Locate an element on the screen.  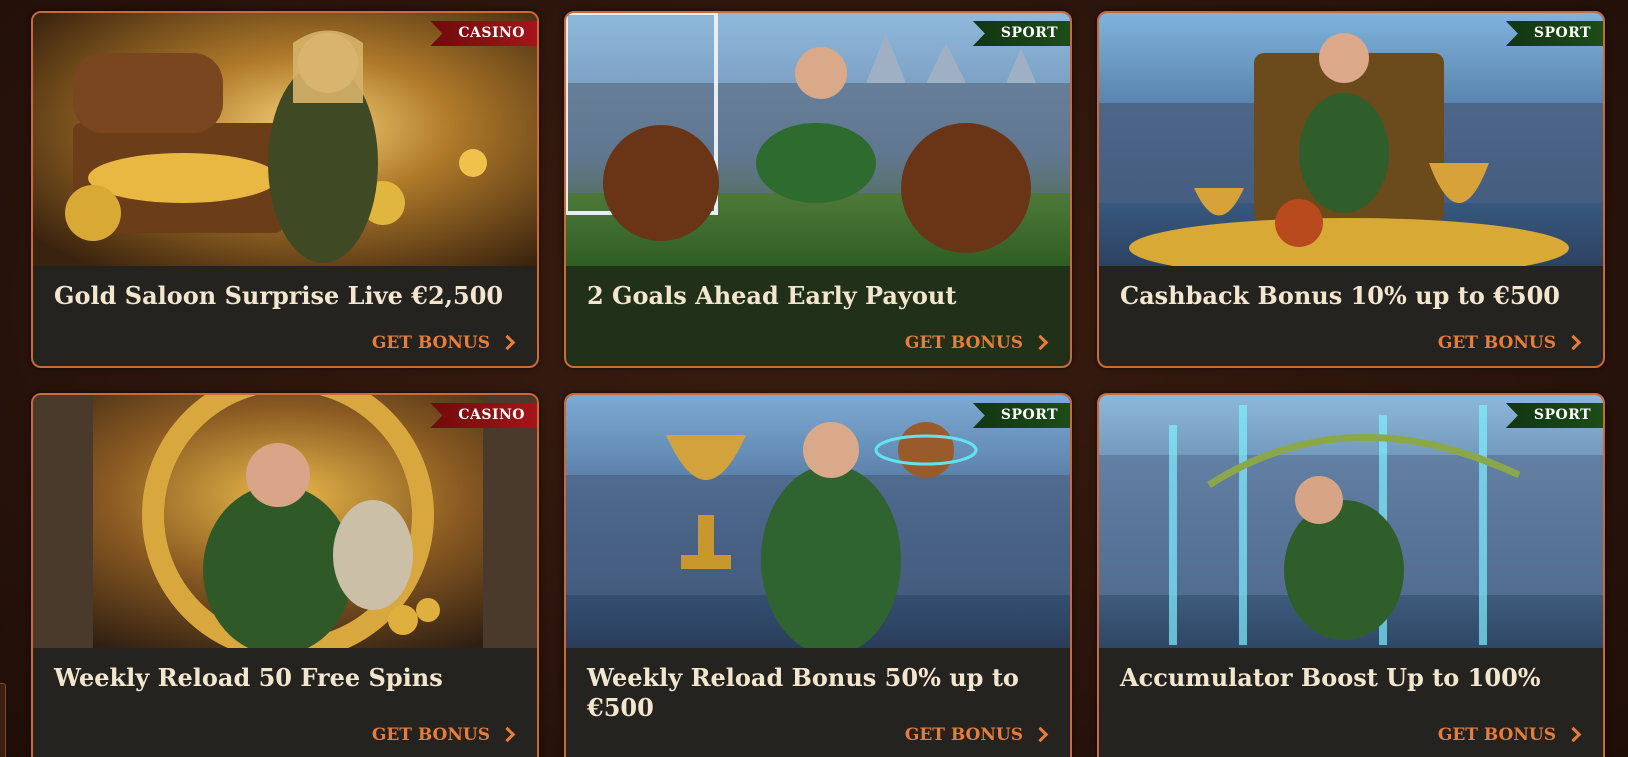
promo-title: Gold Saloon Surprise Live €2,500 is located at coordinates (279, 295).